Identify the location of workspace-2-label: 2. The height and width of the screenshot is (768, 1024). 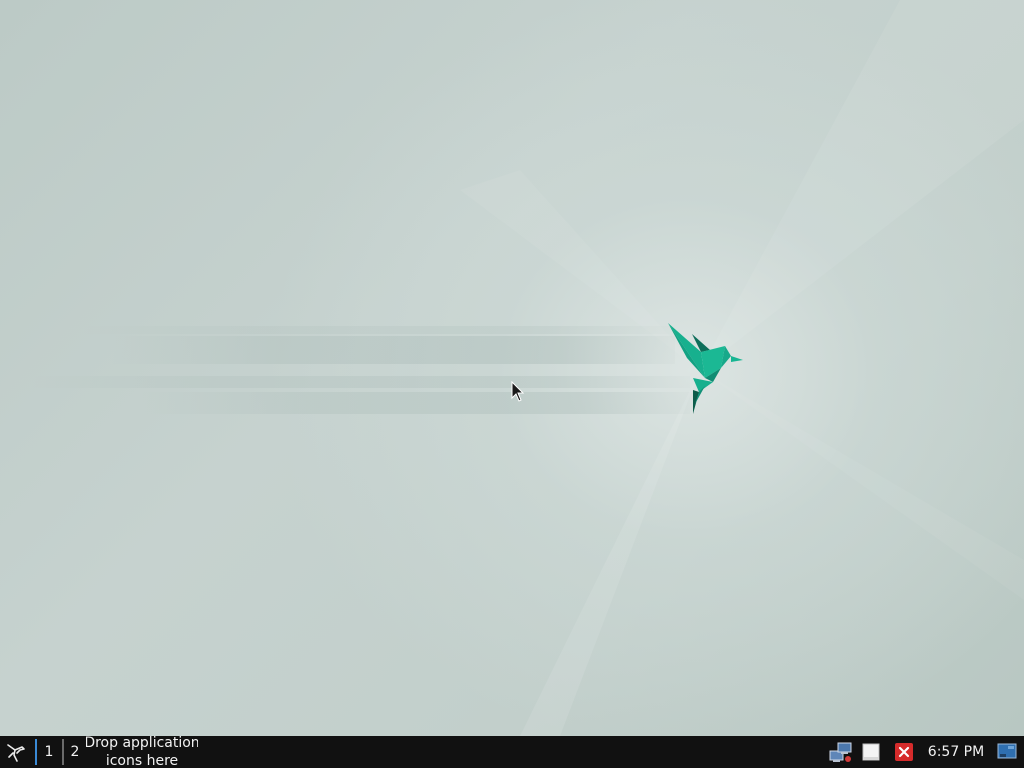
(75, 752).